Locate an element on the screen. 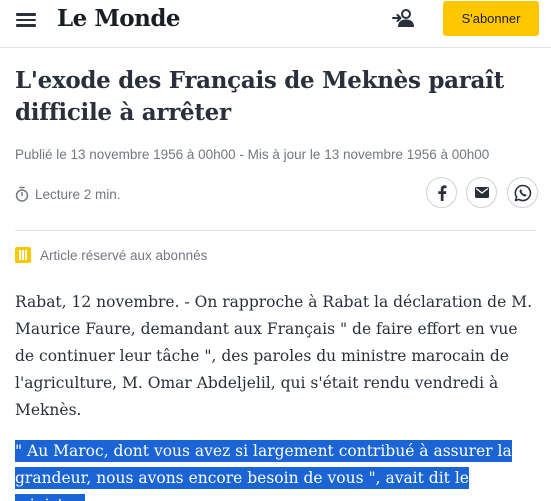 This screenshot has height=501, width=551. header-divider is located at coordinates (275, 230).